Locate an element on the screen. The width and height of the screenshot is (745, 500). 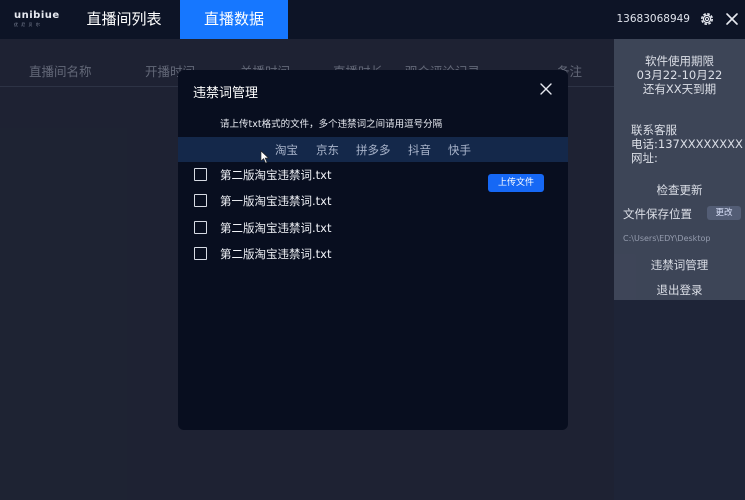
save-location-label: 文件保存位置 is located at coordinates (657, 214).